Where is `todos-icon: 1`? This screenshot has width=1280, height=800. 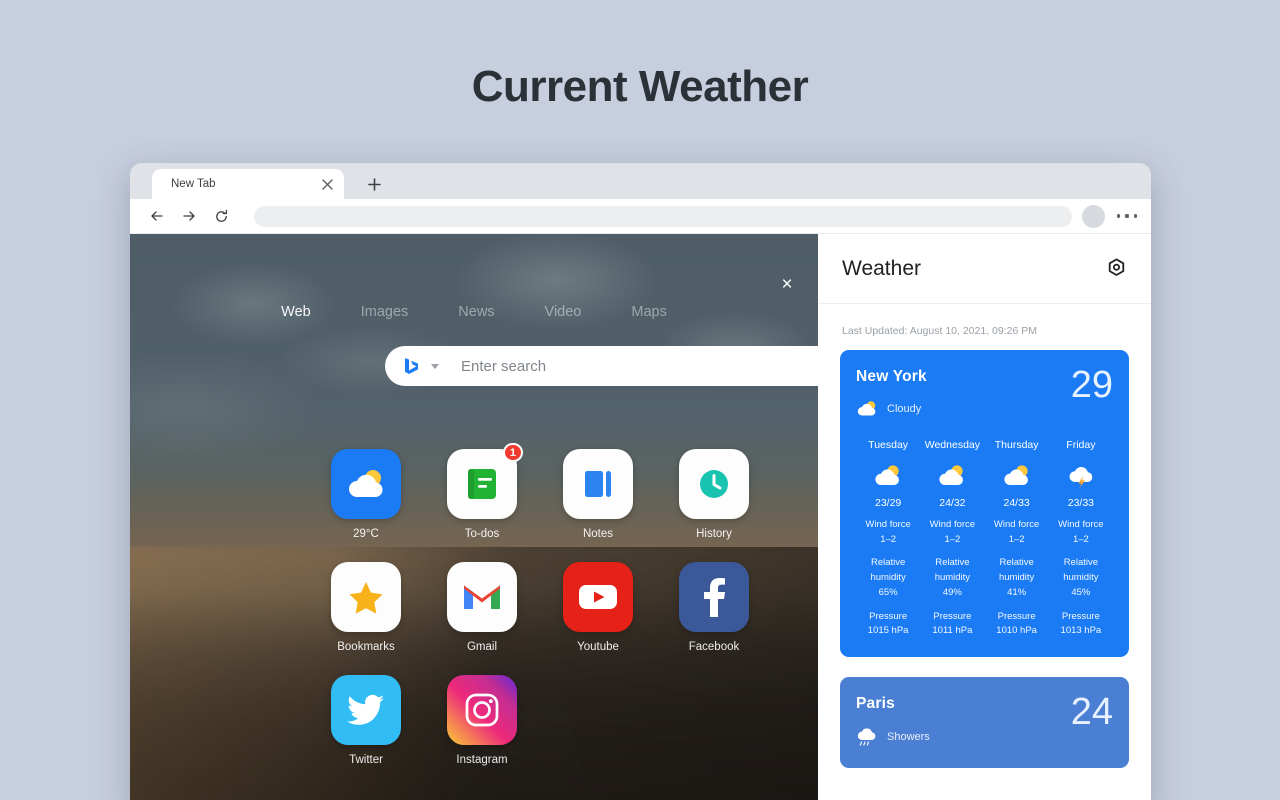 todos-icon: 1 is located at coordinates (485, 481).